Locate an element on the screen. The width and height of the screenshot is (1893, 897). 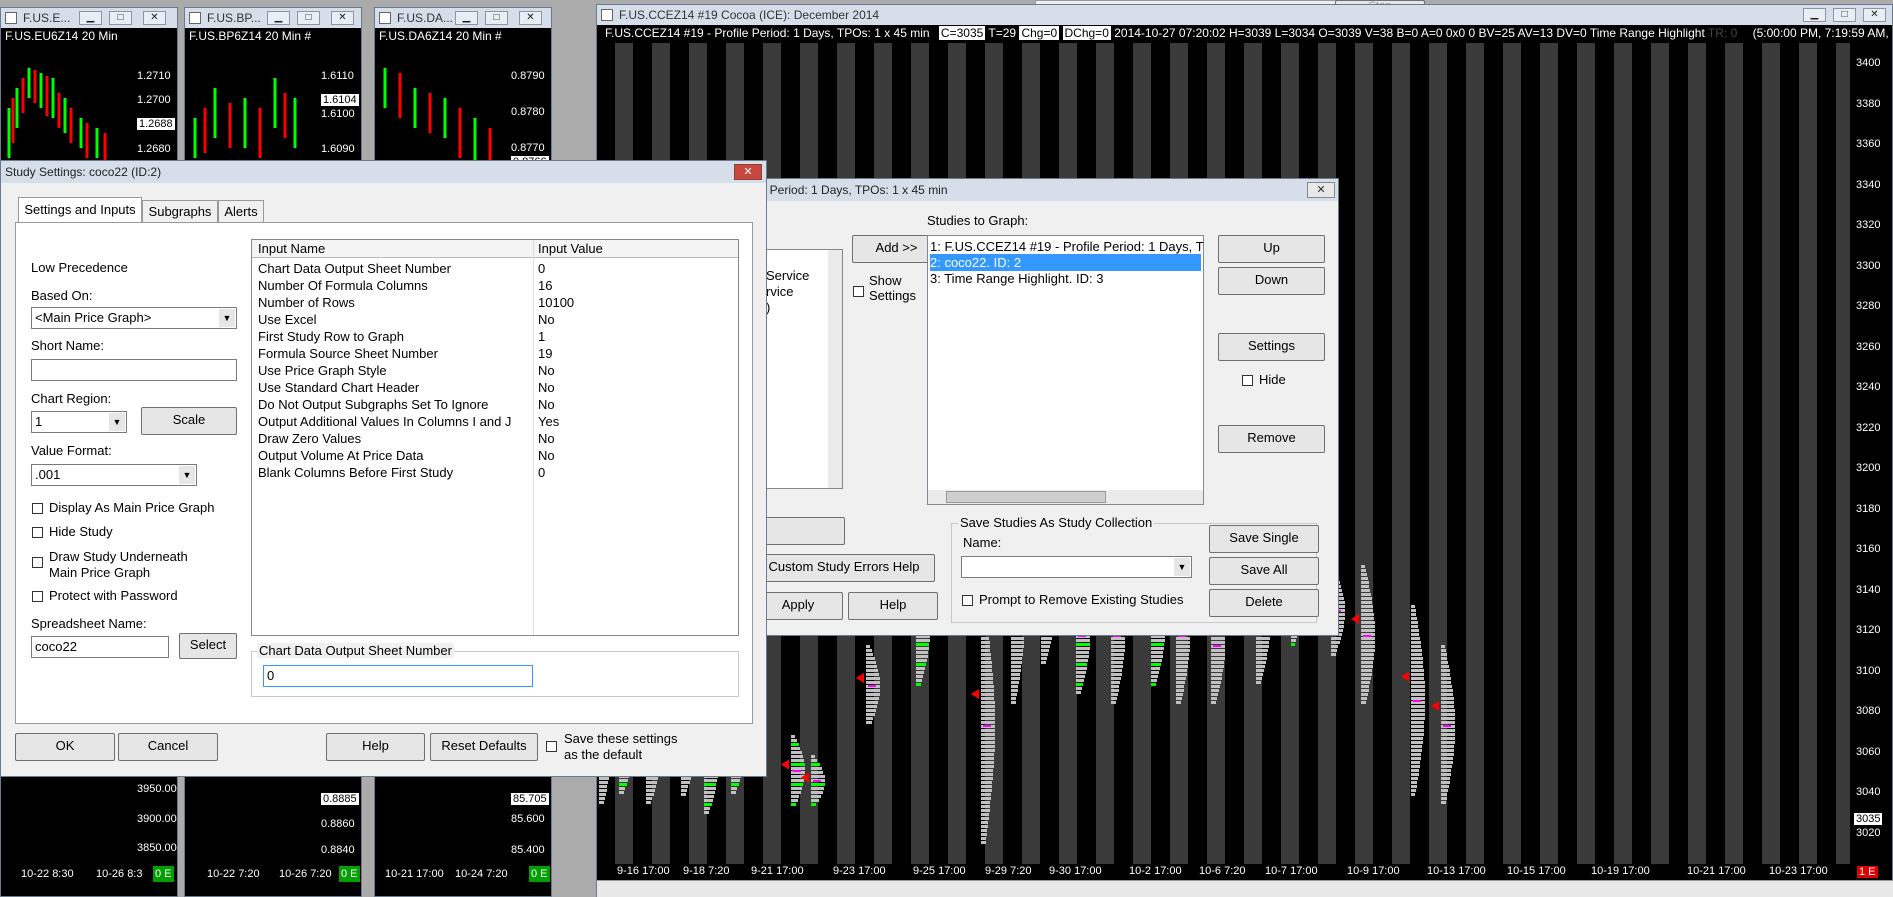
display-as-main-checkbox is located at coordinates (37, 508).